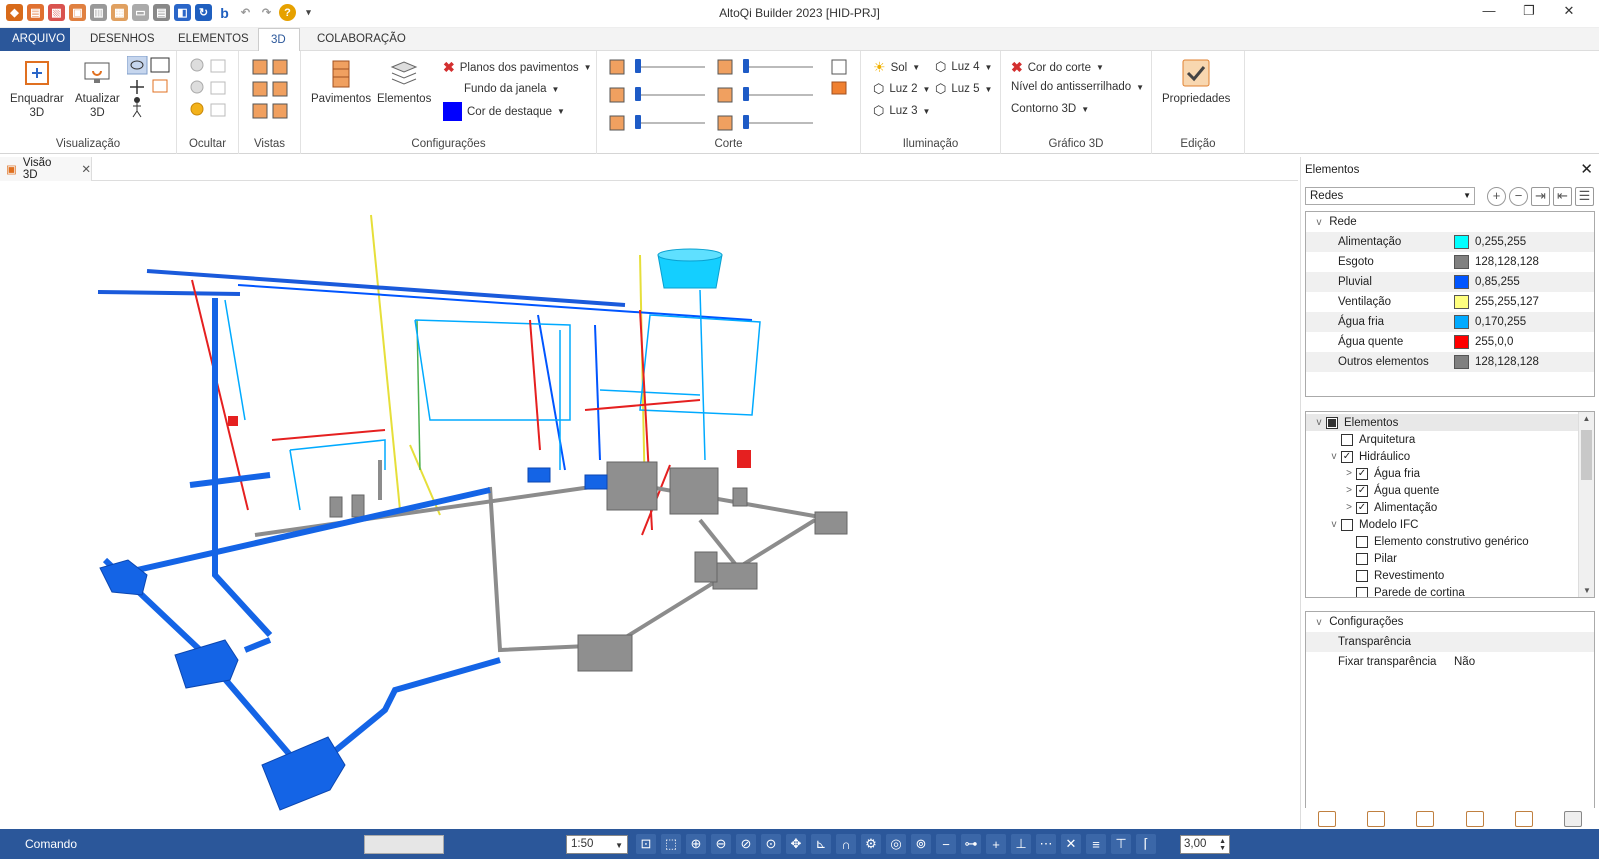 Image resolution: width=1599 pixels, height=859 pixels. What do you see at coordinates (1562, 196) in the screenshot?
I see `export-icon: ⇤` at bounding box center [1562, 196].